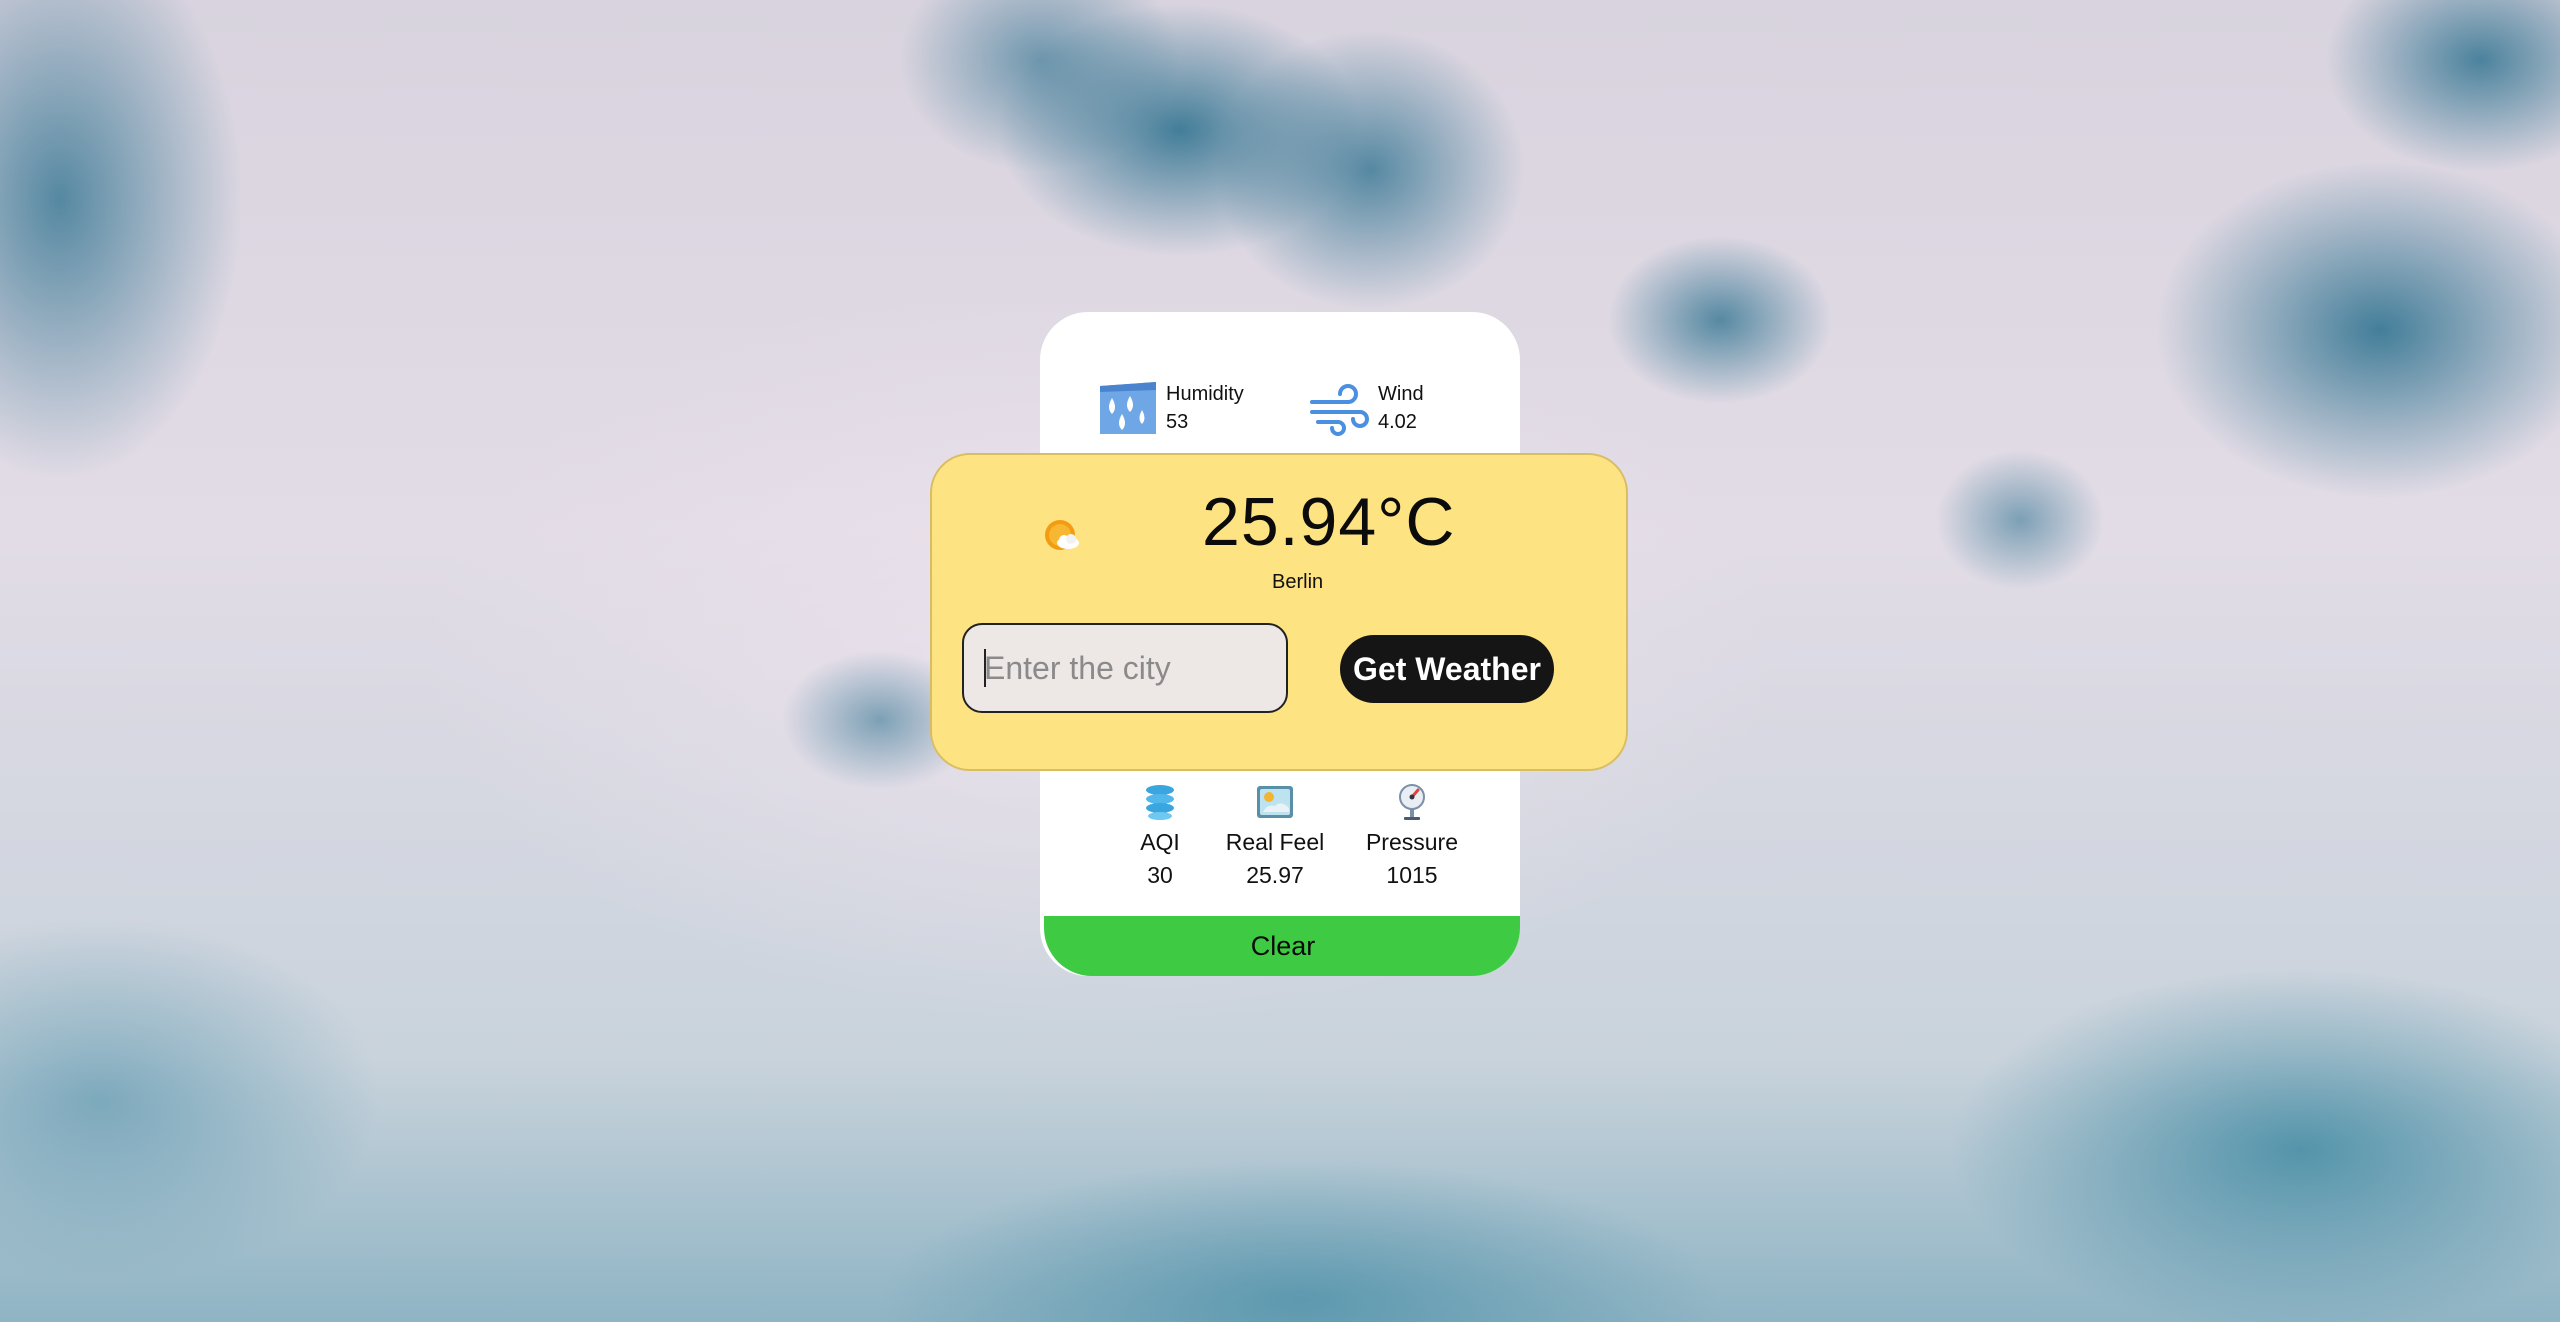  I want to click on top-stats: Humidity 53 Wind 4.02, so click(1280, 382).